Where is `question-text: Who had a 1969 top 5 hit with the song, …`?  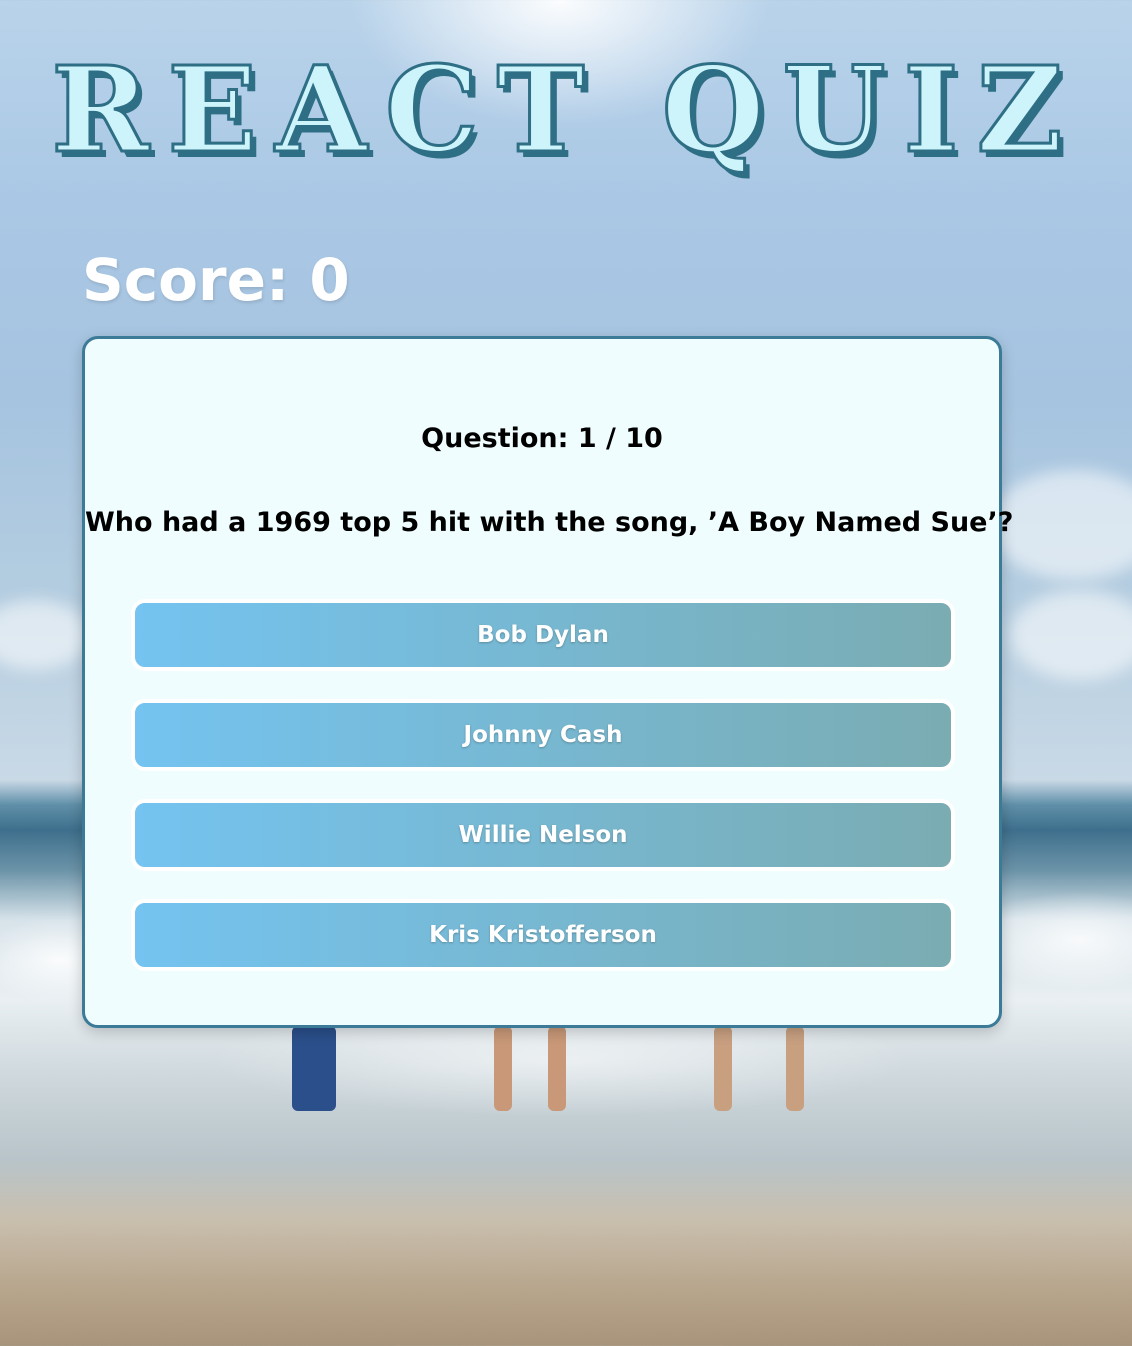
question-text: Who had a 1969 top 5 hit with the song, … is located at coordinates (549, 522).